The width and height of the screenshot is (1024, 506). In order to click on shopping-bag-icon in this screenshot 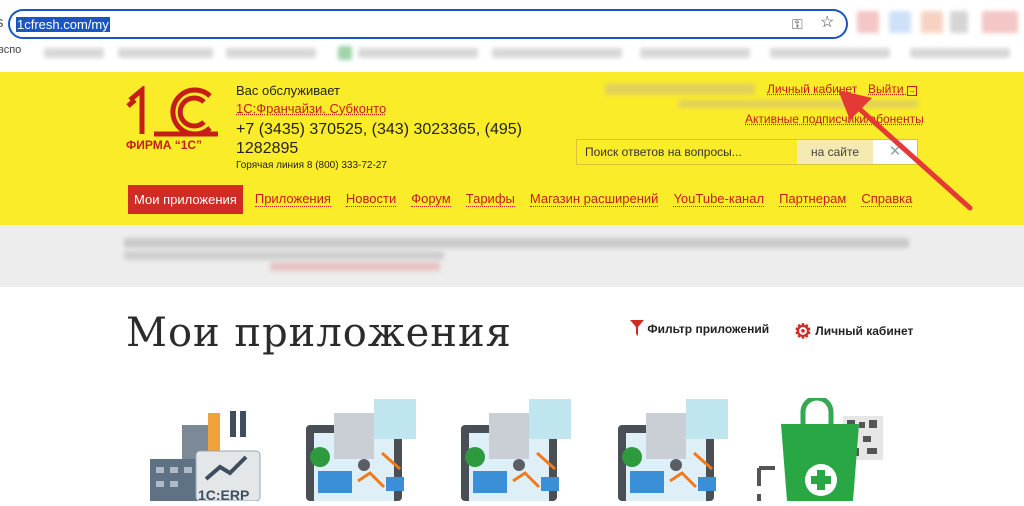, I will do `click(820, 448)`.